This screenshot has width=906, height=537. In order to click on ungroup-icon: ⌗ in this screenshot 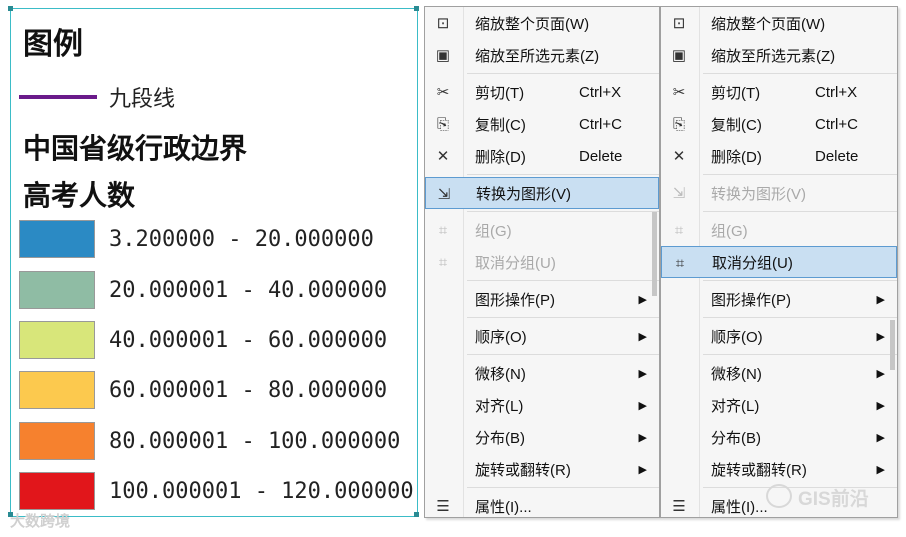, I will do `click(680, 263)`.